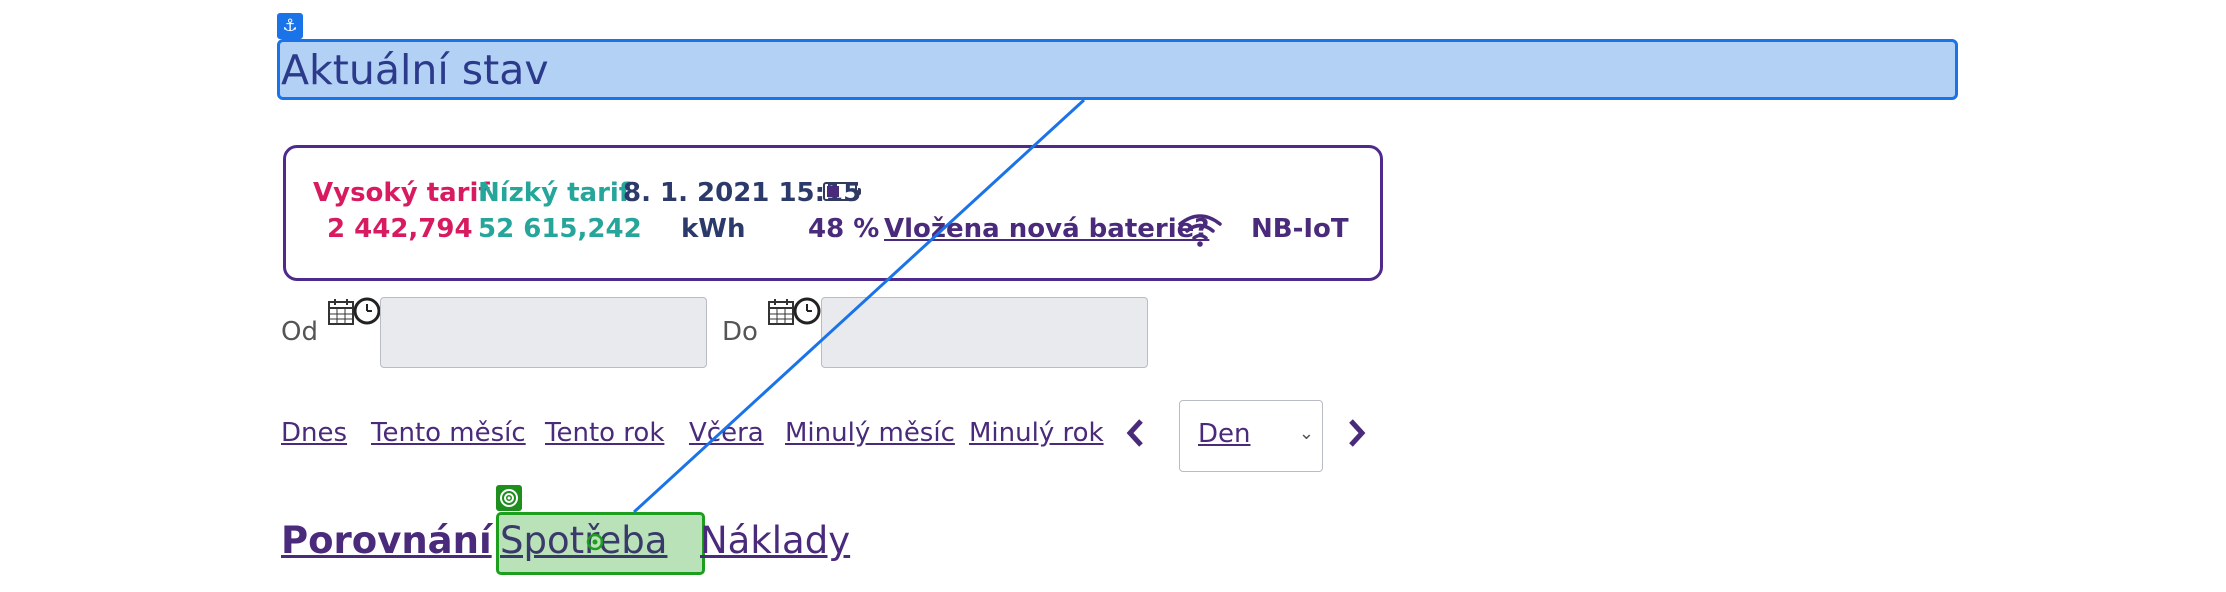  Describe the element at coordinates (1135, 435) in the screenshot. I see `chevron-left-icon` at that location.